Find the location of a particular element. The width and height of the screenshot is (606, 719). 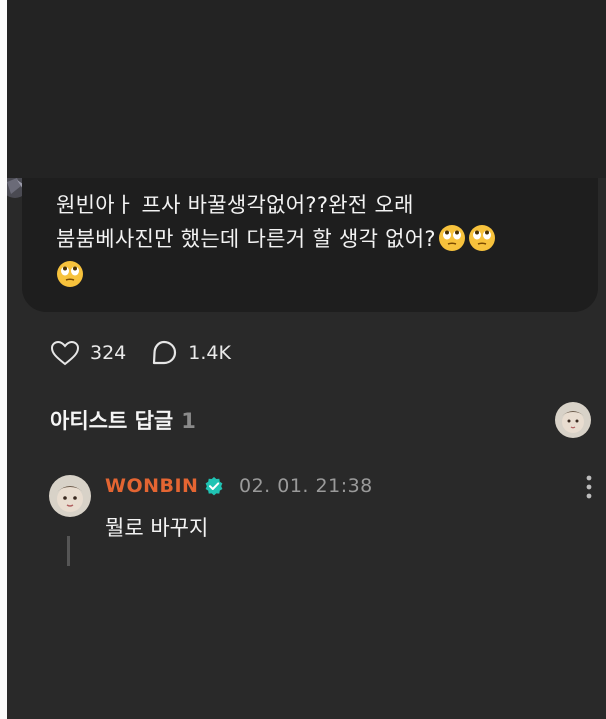

comment-text: 뭘로 바꾸지 is located at coordinates (157, 528).